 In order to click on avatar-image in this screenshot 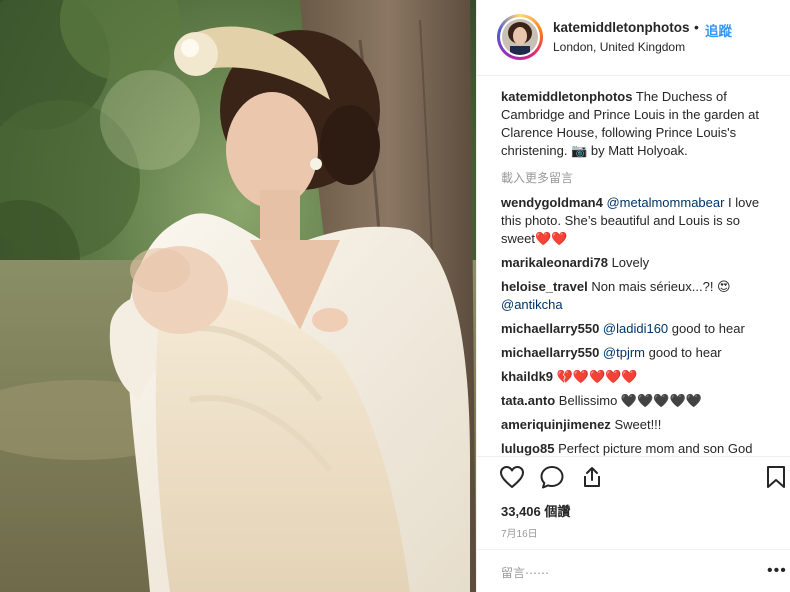, I will do `click(520, 37)`.